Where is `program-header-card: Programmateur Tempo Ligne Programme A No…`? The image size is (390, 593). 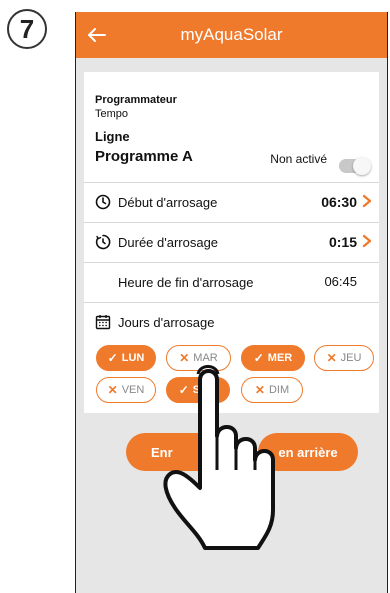 program-header-card: Programmateur Tempo Ligne Programme A No… is located at coordinates (231, 127).